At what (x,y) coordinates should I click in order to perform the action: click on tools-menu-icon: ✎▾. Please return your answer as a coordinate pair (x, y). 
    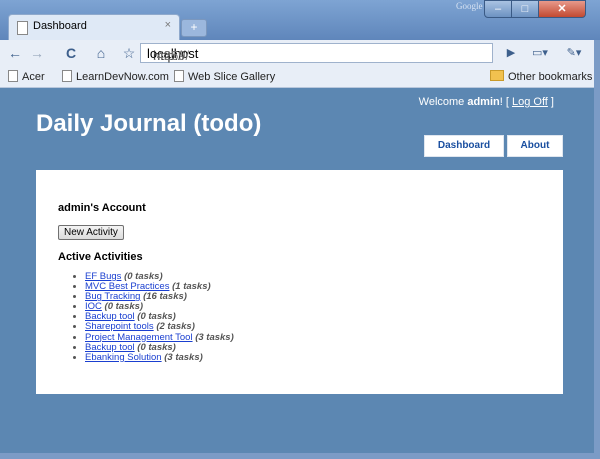
    Looking at the image, I should click on (574, 53).